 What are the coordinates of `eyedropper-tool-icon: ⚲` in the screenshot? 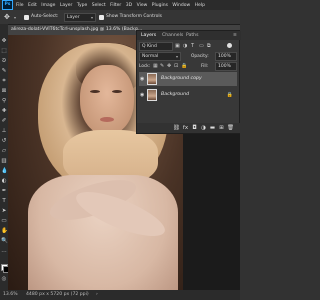 It's located at (4, 101).